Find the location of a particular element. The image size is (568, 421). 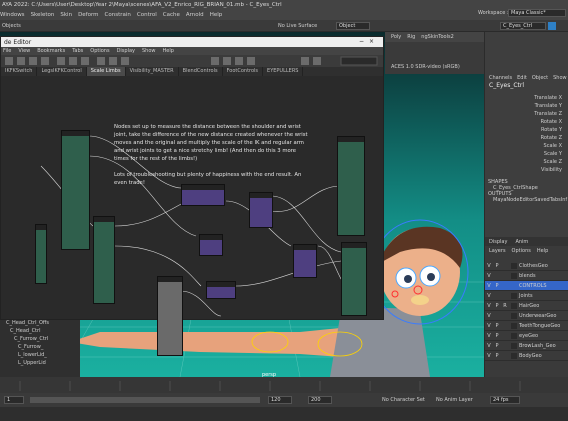

layer-menu-layers: Layers is located at coordinates (497, 251).